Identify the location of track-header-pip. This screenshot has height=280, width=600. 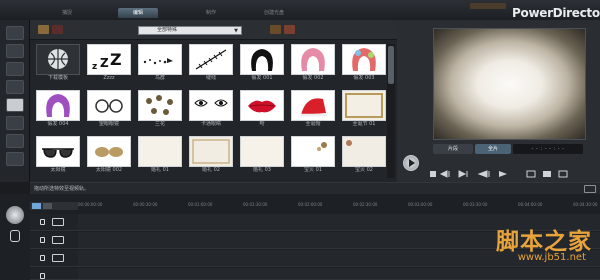
(54, 258).